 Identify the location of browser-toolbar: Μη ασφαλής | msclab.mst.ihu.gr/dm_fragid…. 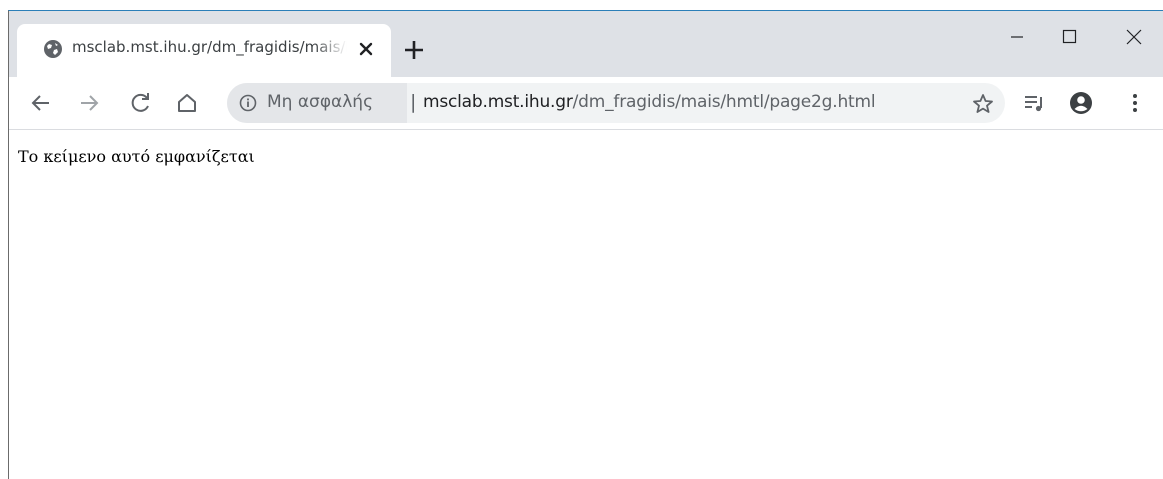
(586, 103).